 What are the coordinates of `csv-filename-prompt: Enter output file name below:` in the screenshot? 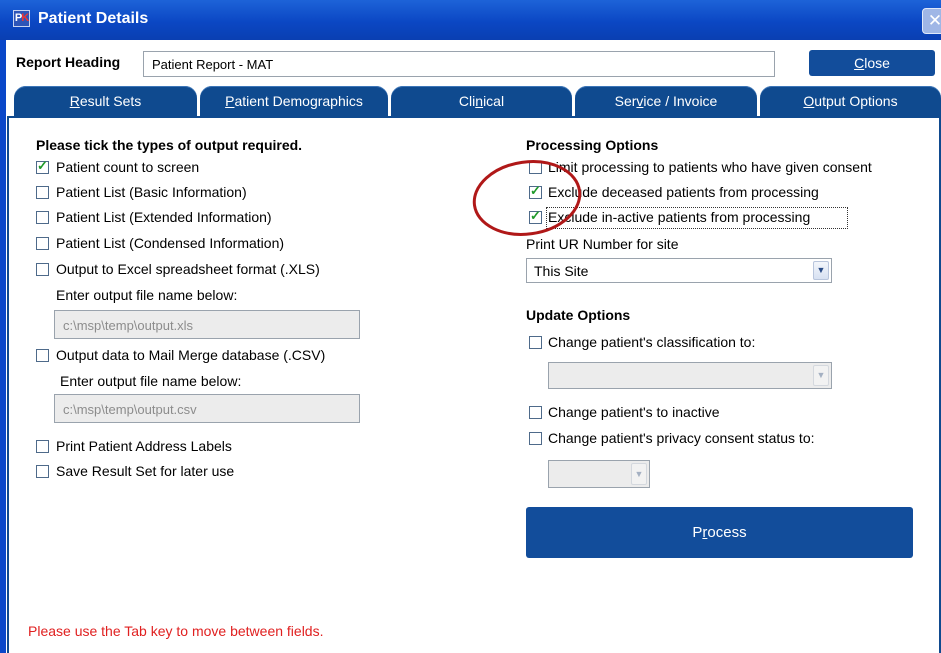 It's located at (151, 381).